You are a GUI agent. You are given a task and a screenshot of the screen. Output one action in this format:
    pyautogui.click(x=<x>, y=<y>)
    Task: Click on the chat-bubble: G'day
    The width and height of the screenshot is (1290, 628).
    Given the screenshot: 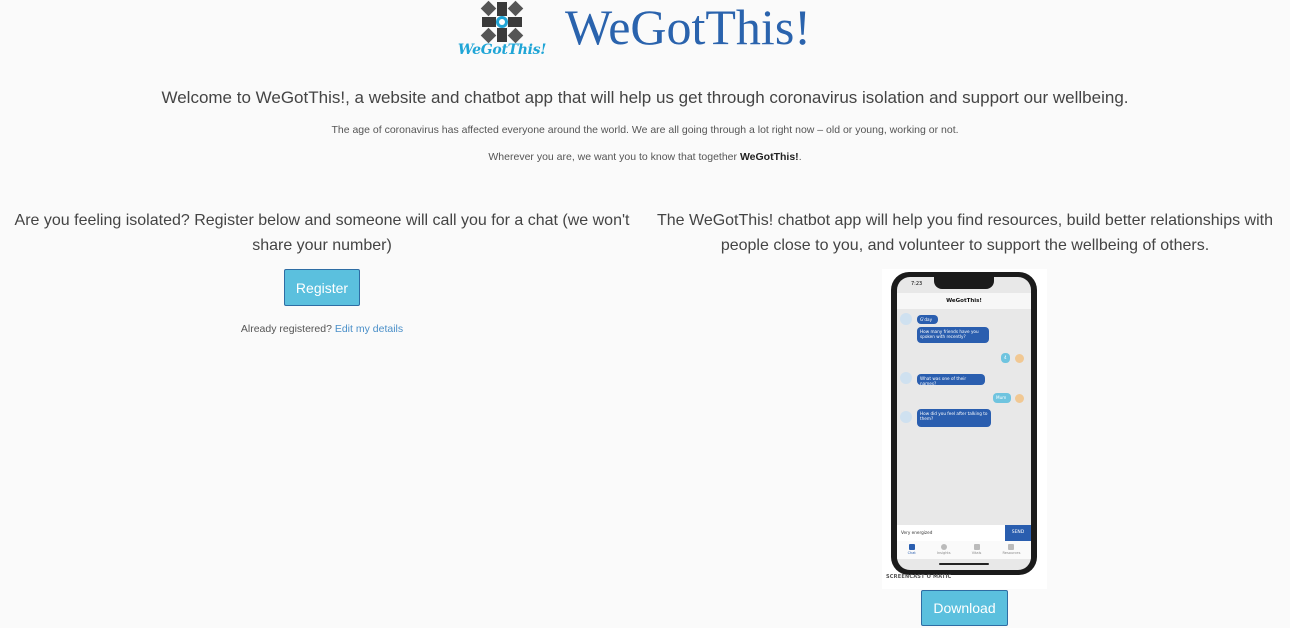 What is the action you would take?
    pyautogui.click(x=927, y=319)
    